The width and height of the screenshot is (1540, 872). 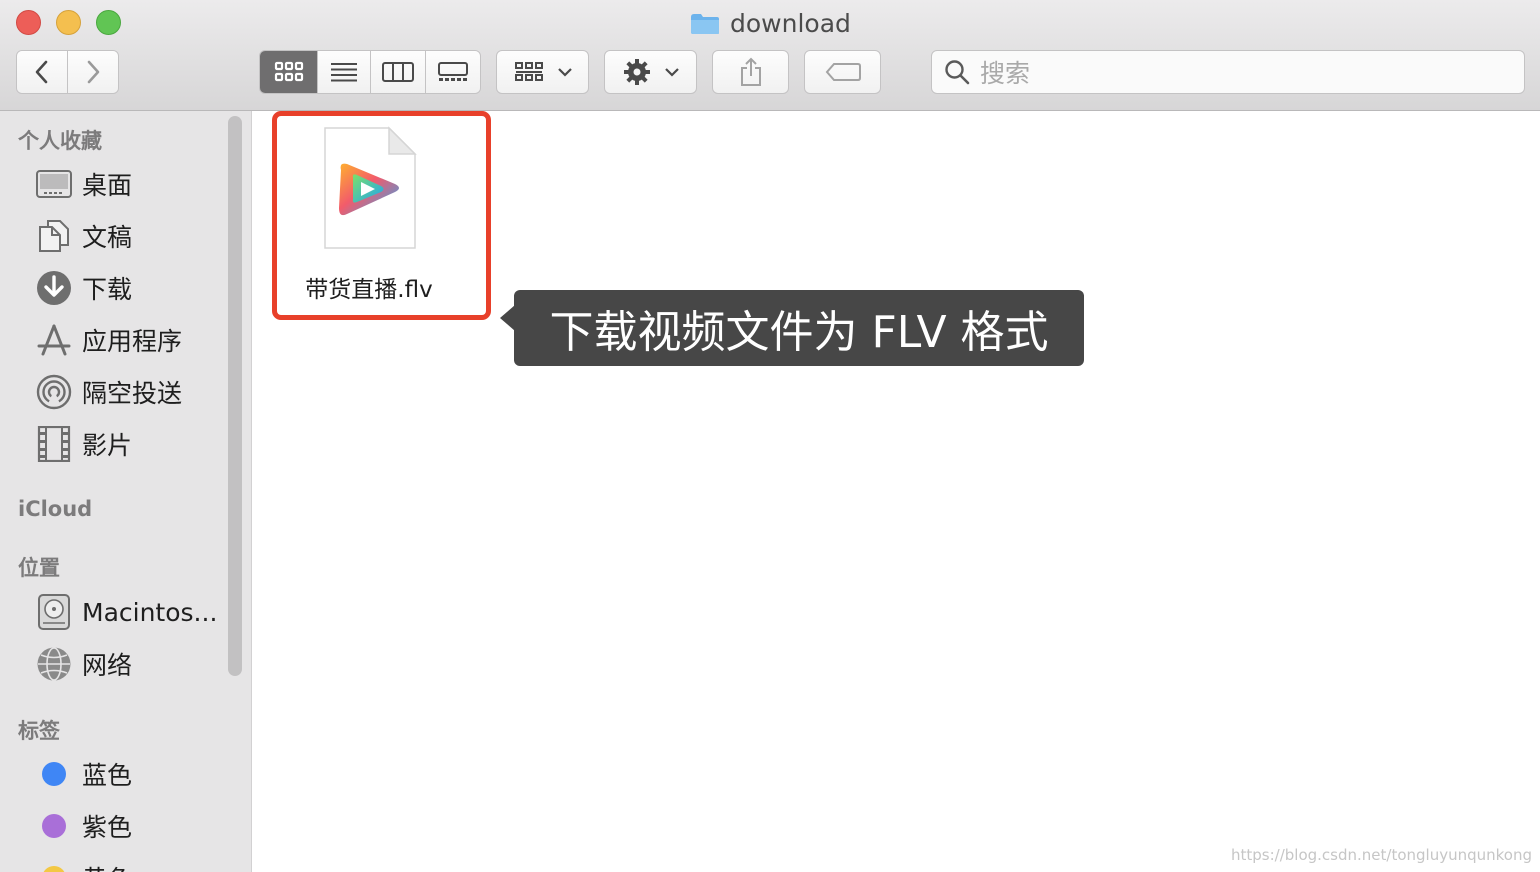 I want to click on view-mode-control, so click(x=370, y=72).